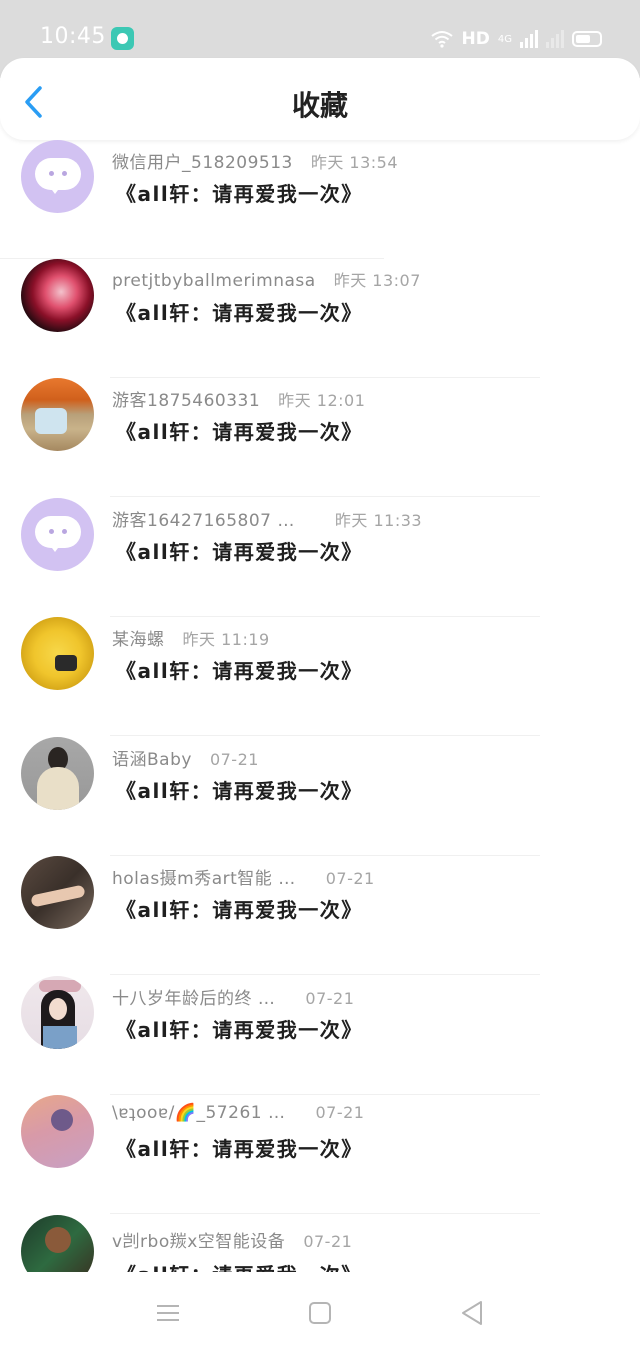 The height and width of the screenshot is (1351, 640). I want to click on timestamp: 昨天 11:33, so click(378, 520).